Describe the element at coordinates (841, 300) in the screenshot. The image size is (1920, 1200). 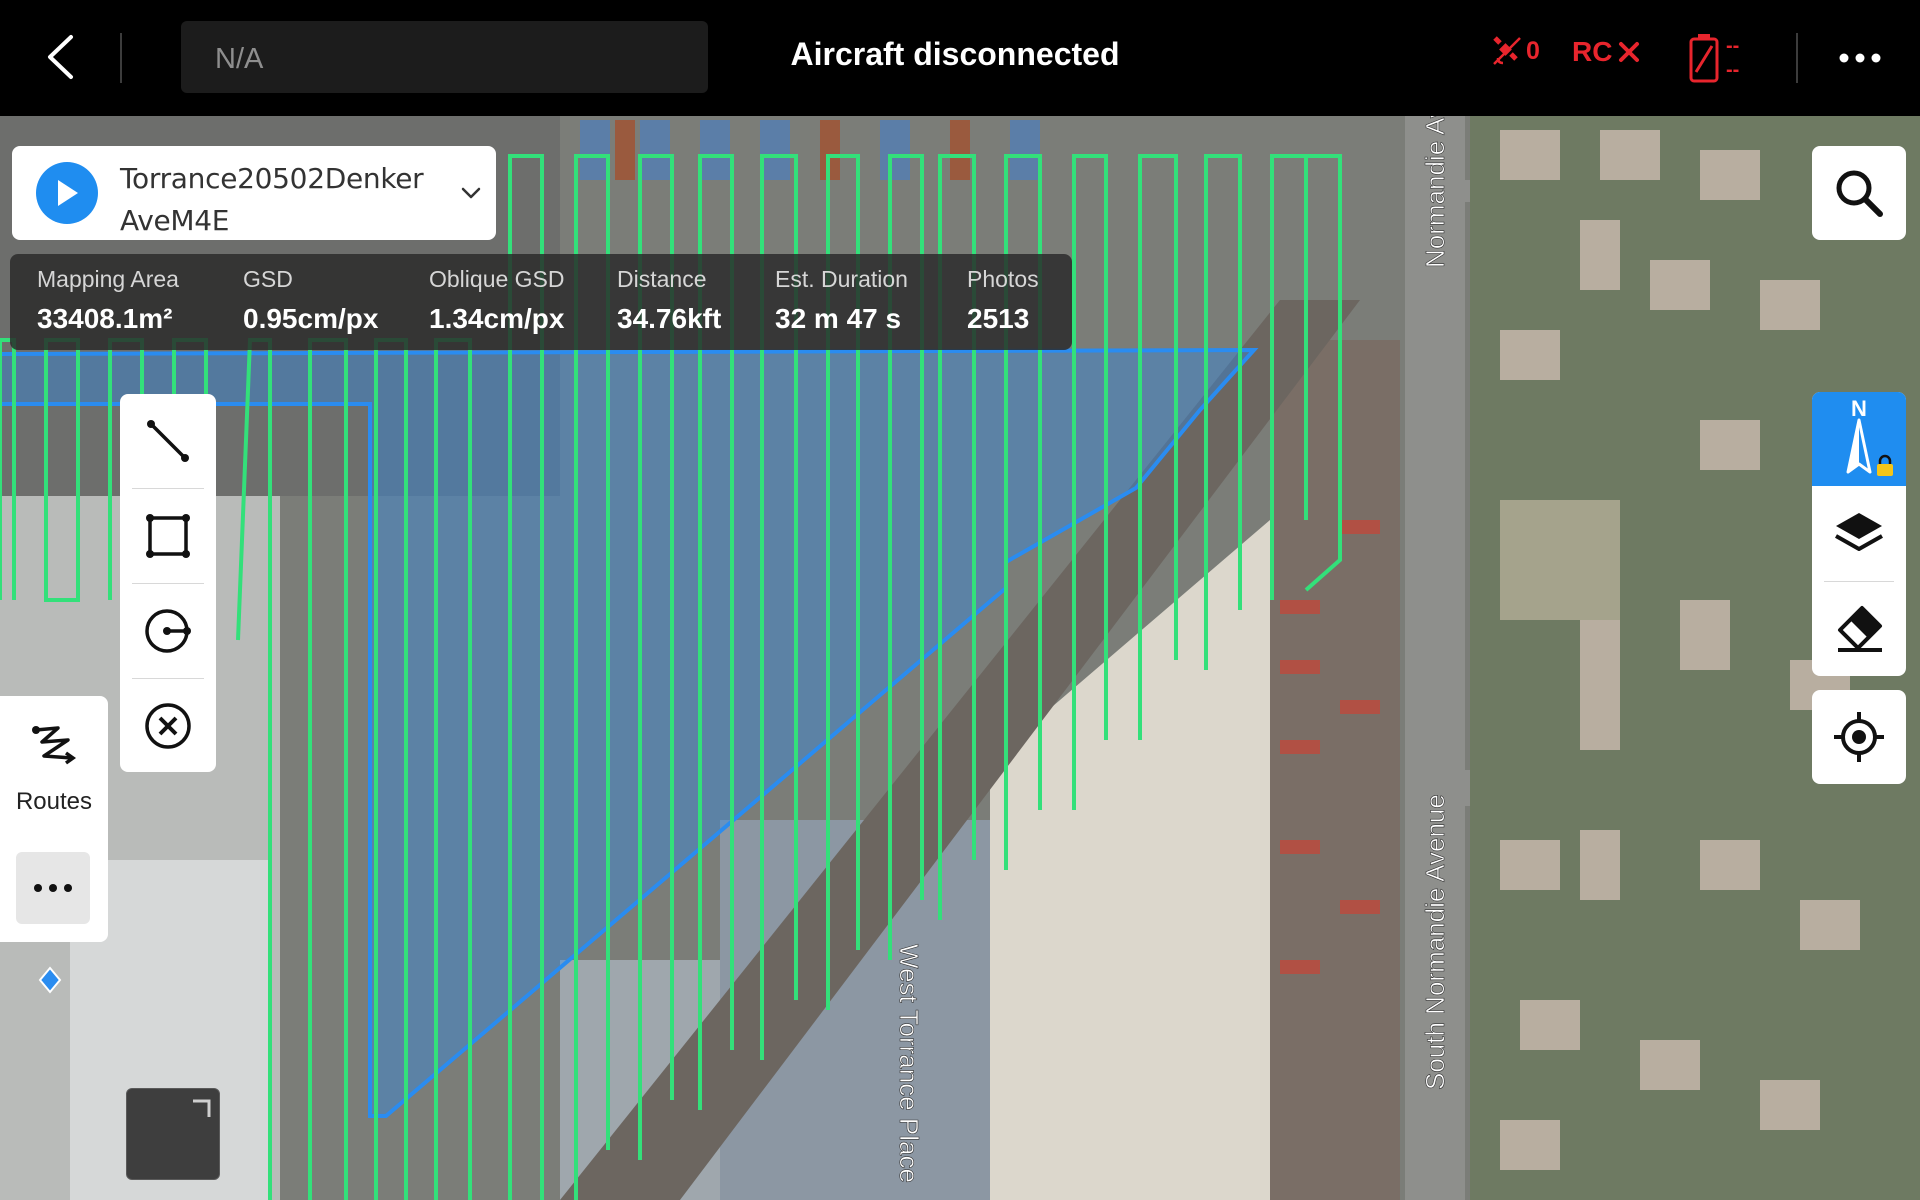
I see `stat-est-duration: Est. Duration 32 m 47 s` at that location.